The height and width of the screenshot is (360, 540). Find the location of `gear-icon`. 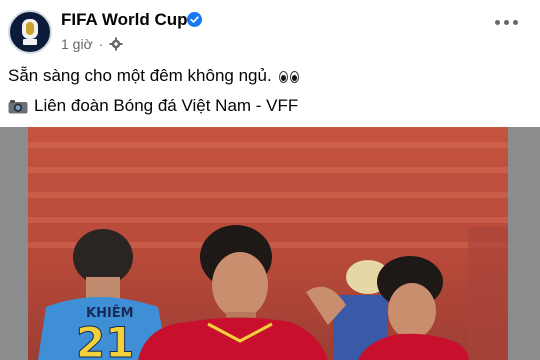

gear-icon is located at coordinates (116, 44).